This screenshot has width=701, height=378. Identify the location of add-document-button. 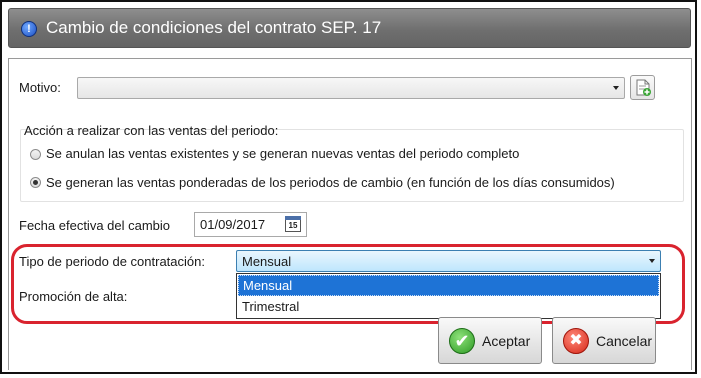
(642, 87).